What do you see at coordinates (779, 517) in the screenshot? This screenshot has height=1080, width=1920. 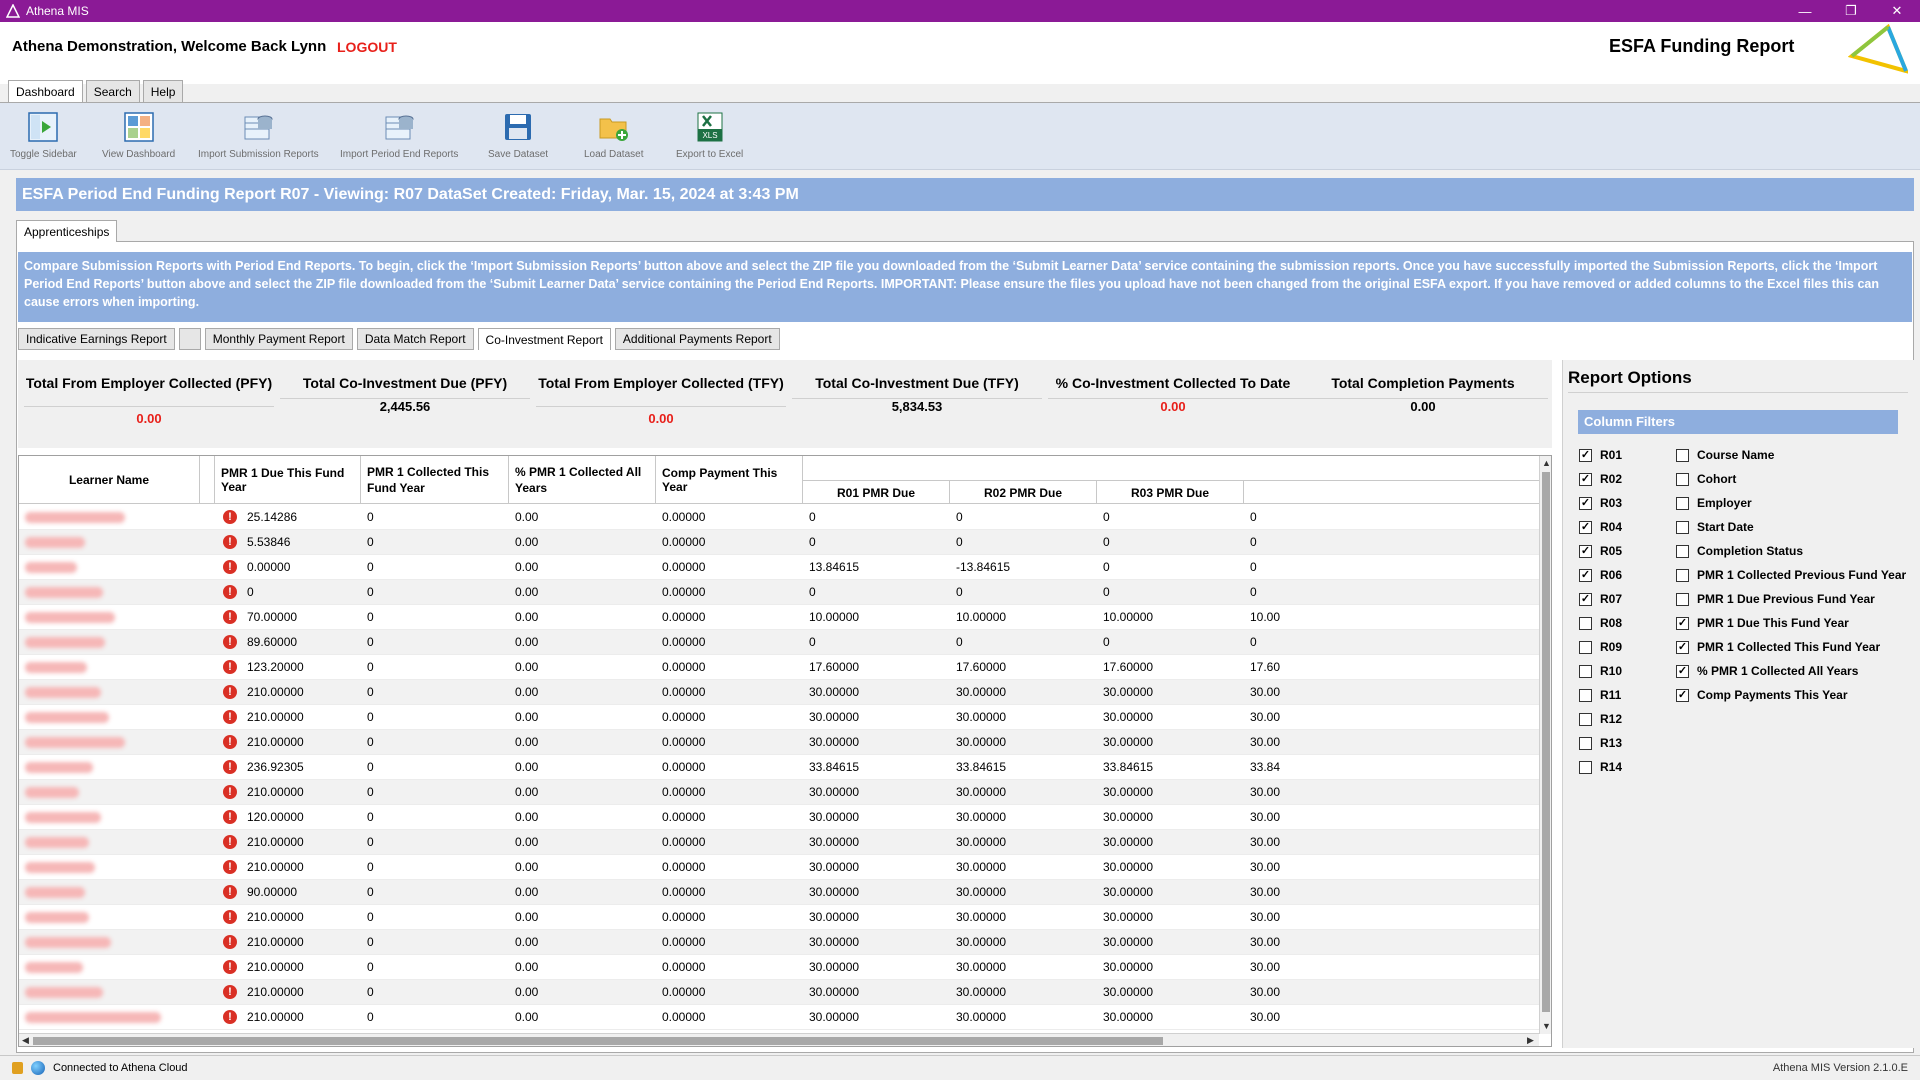 I see `table-row: ! 25.14286 0 0.00 0.00000 0 0 0 0` at bounding box center [779, 517].